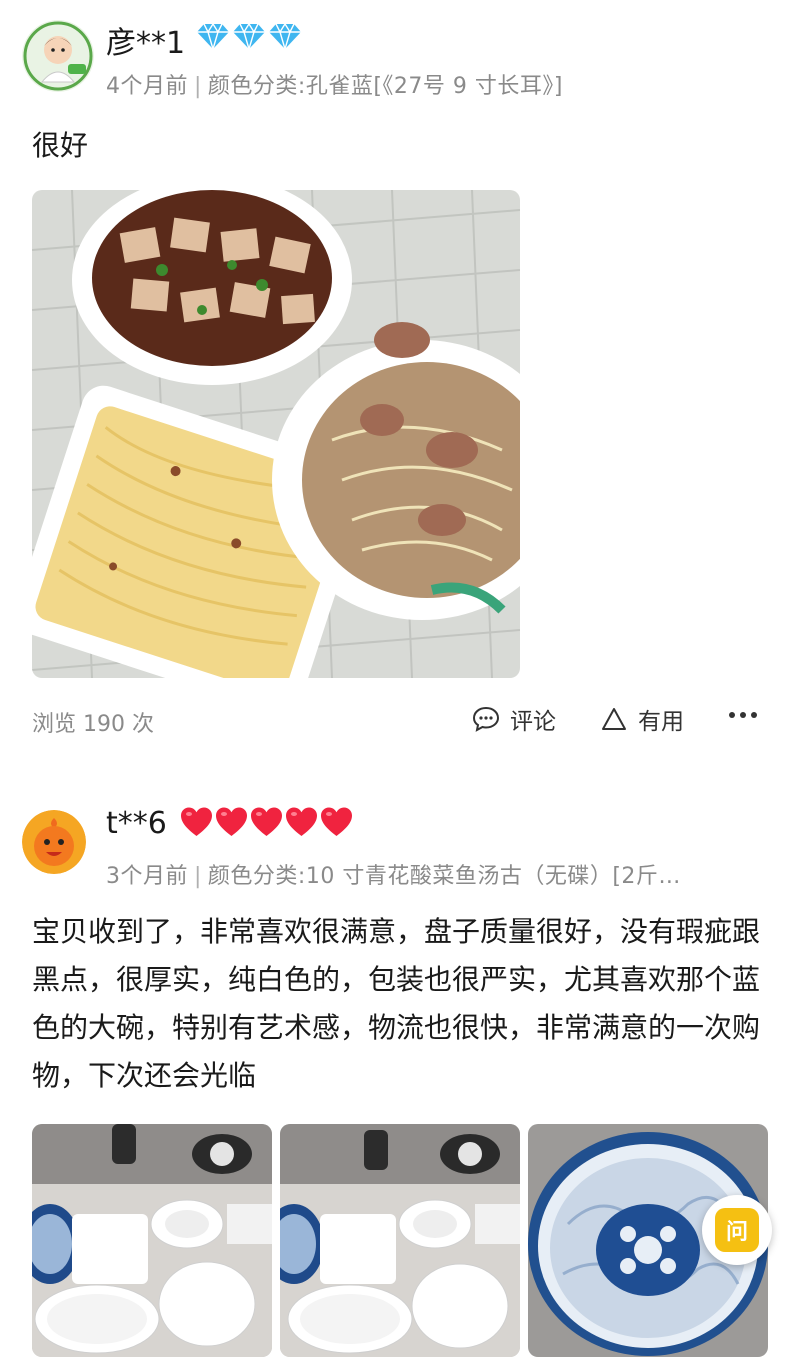 The height and width of the screenshot is (1357, 800). I want to click on review-actions: 浏览 190 次 评论 有用, so click(400, 722).